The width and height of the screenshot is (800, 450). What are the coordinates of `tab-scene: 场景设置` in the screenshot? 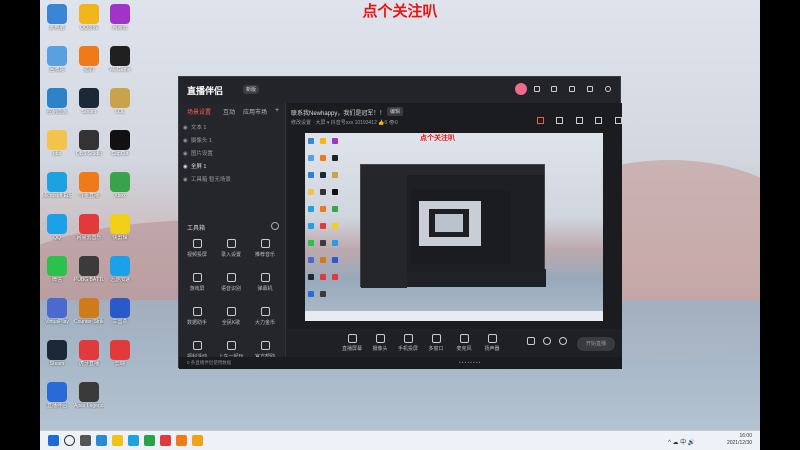 It's located at (199, 111).